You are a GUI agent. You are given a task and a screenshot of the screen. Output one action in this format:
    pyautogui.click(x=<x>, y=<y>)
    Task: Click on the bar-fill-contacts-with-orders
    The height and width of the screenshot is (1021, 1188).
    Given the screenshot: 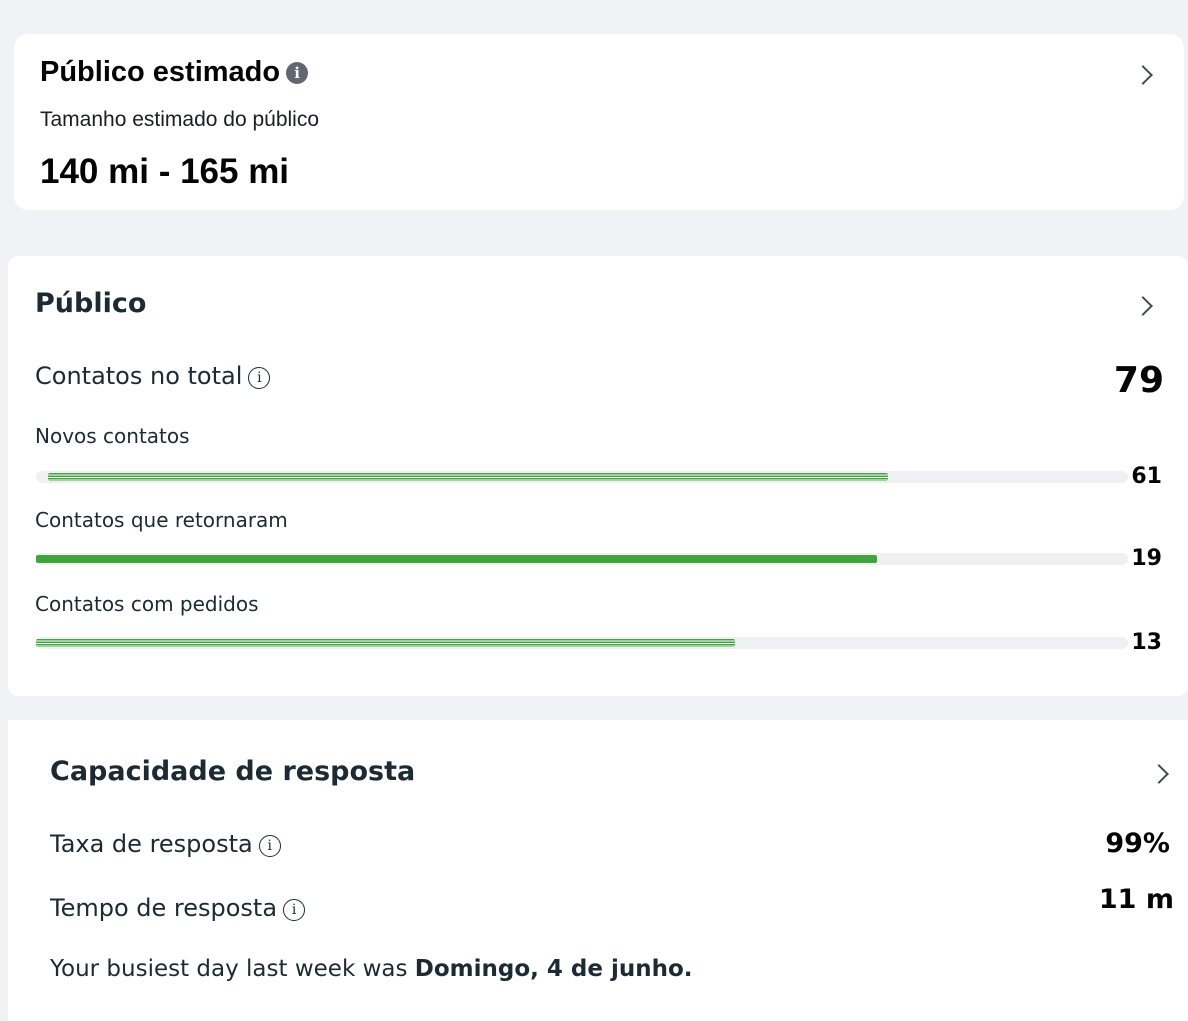 What is the action you would take?
    pyautogui.click(x=385, y=643)
    